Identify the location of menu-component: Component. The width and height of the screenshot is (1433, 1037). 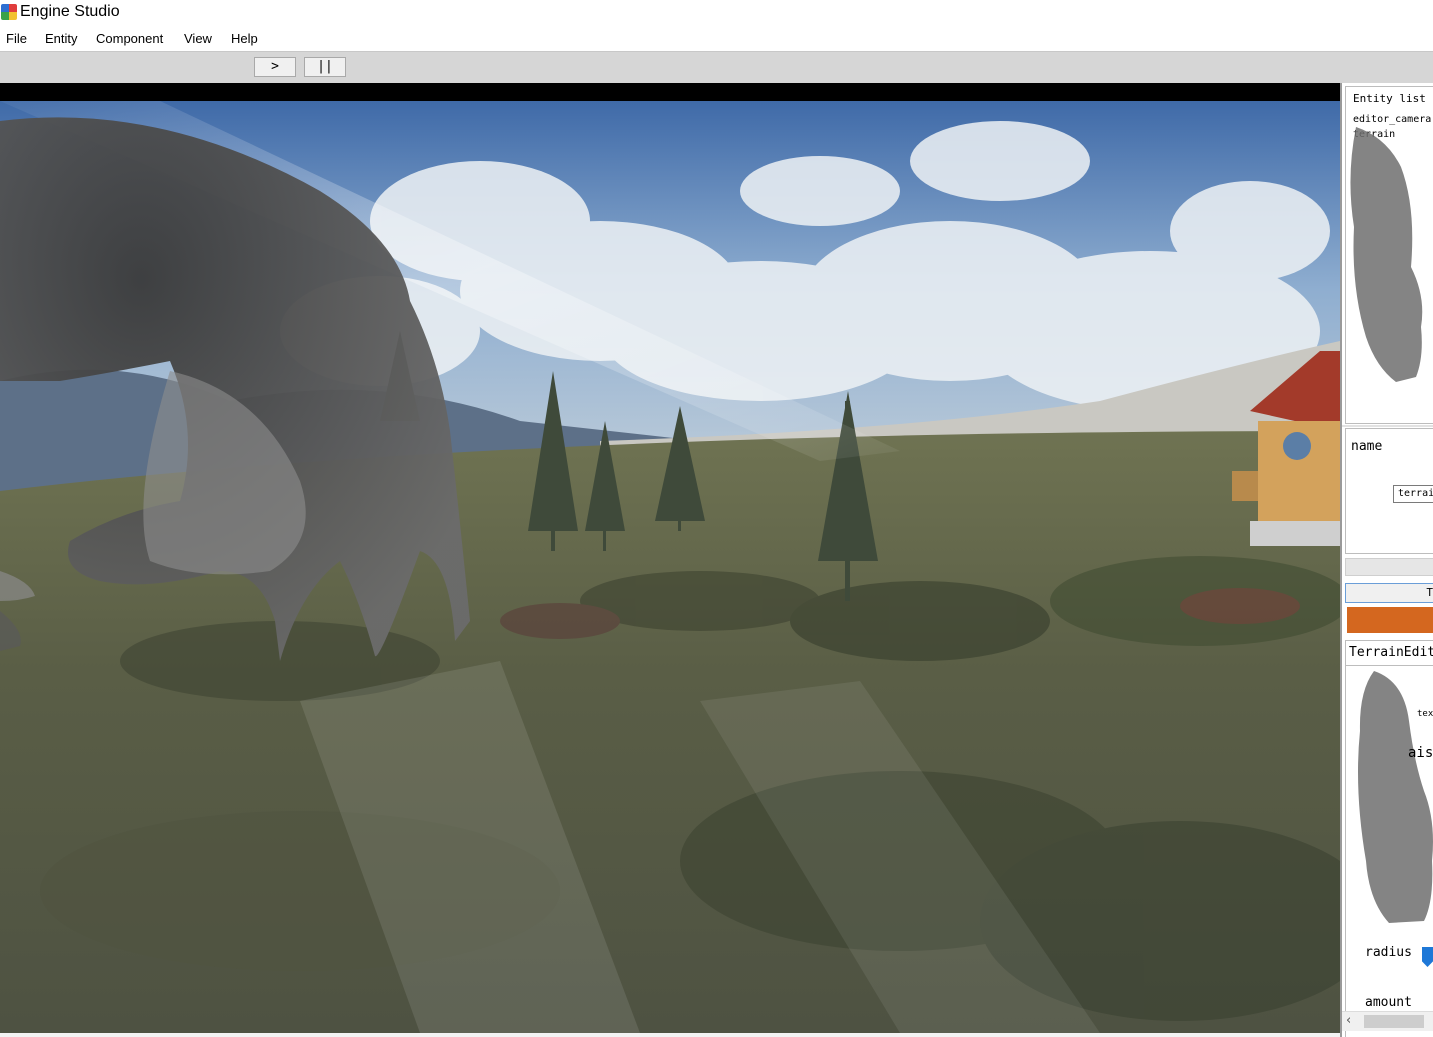
(129, 38).